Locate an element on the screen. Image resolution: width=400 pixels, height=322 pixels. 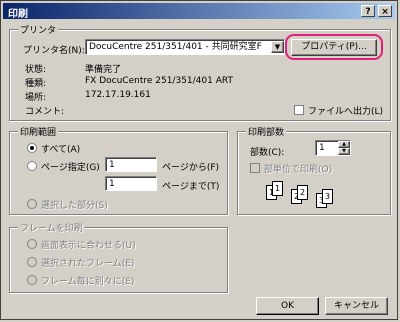
close-button: × is located at coordinates (385, 11).